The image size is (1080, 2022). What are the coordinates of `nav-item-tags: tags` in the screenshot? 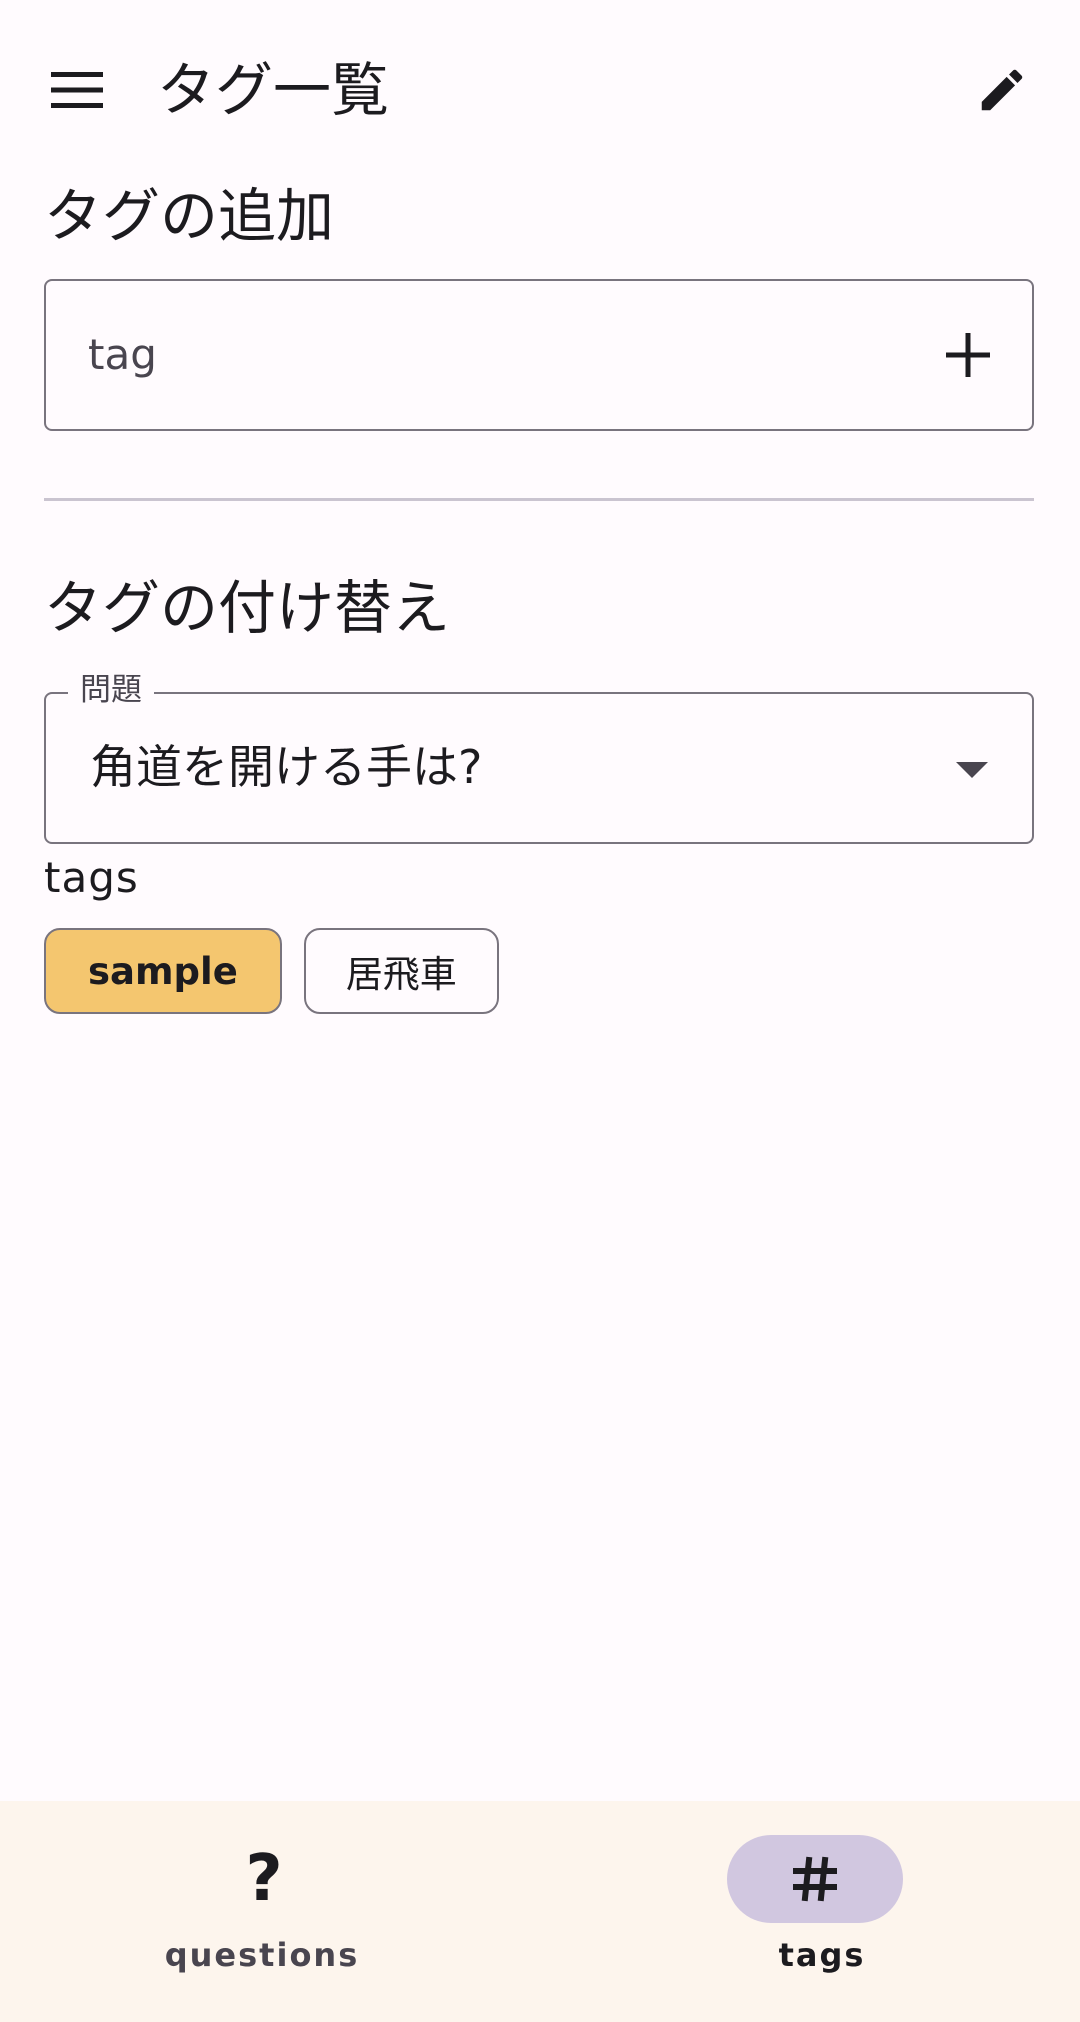 It's located at (810, 1911).